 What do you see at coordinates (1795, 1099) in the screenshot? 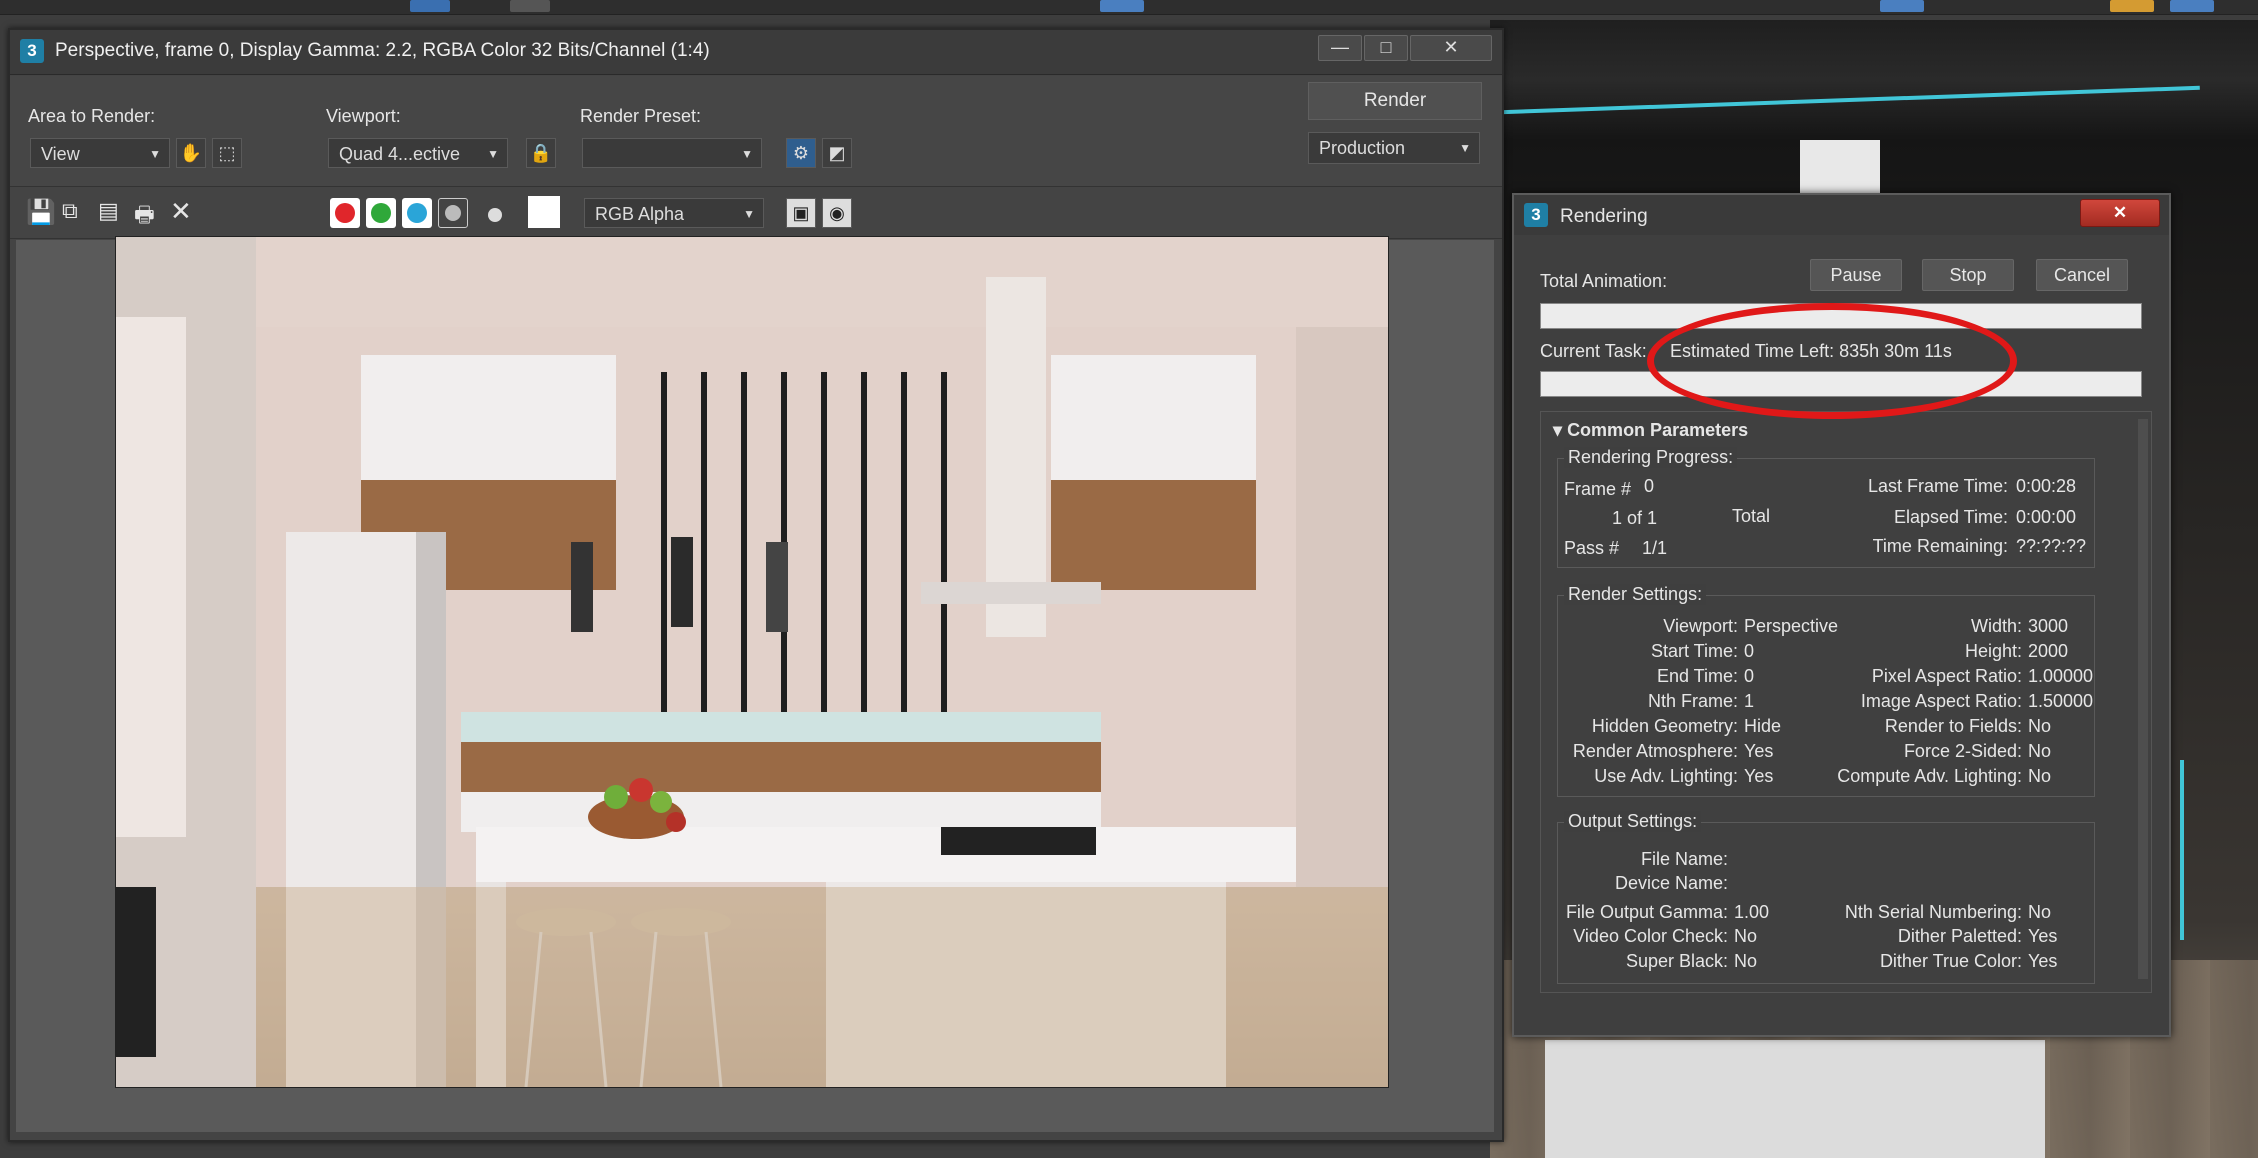
I see `viewport-cabinet` at bounding box center [1795, 1099].